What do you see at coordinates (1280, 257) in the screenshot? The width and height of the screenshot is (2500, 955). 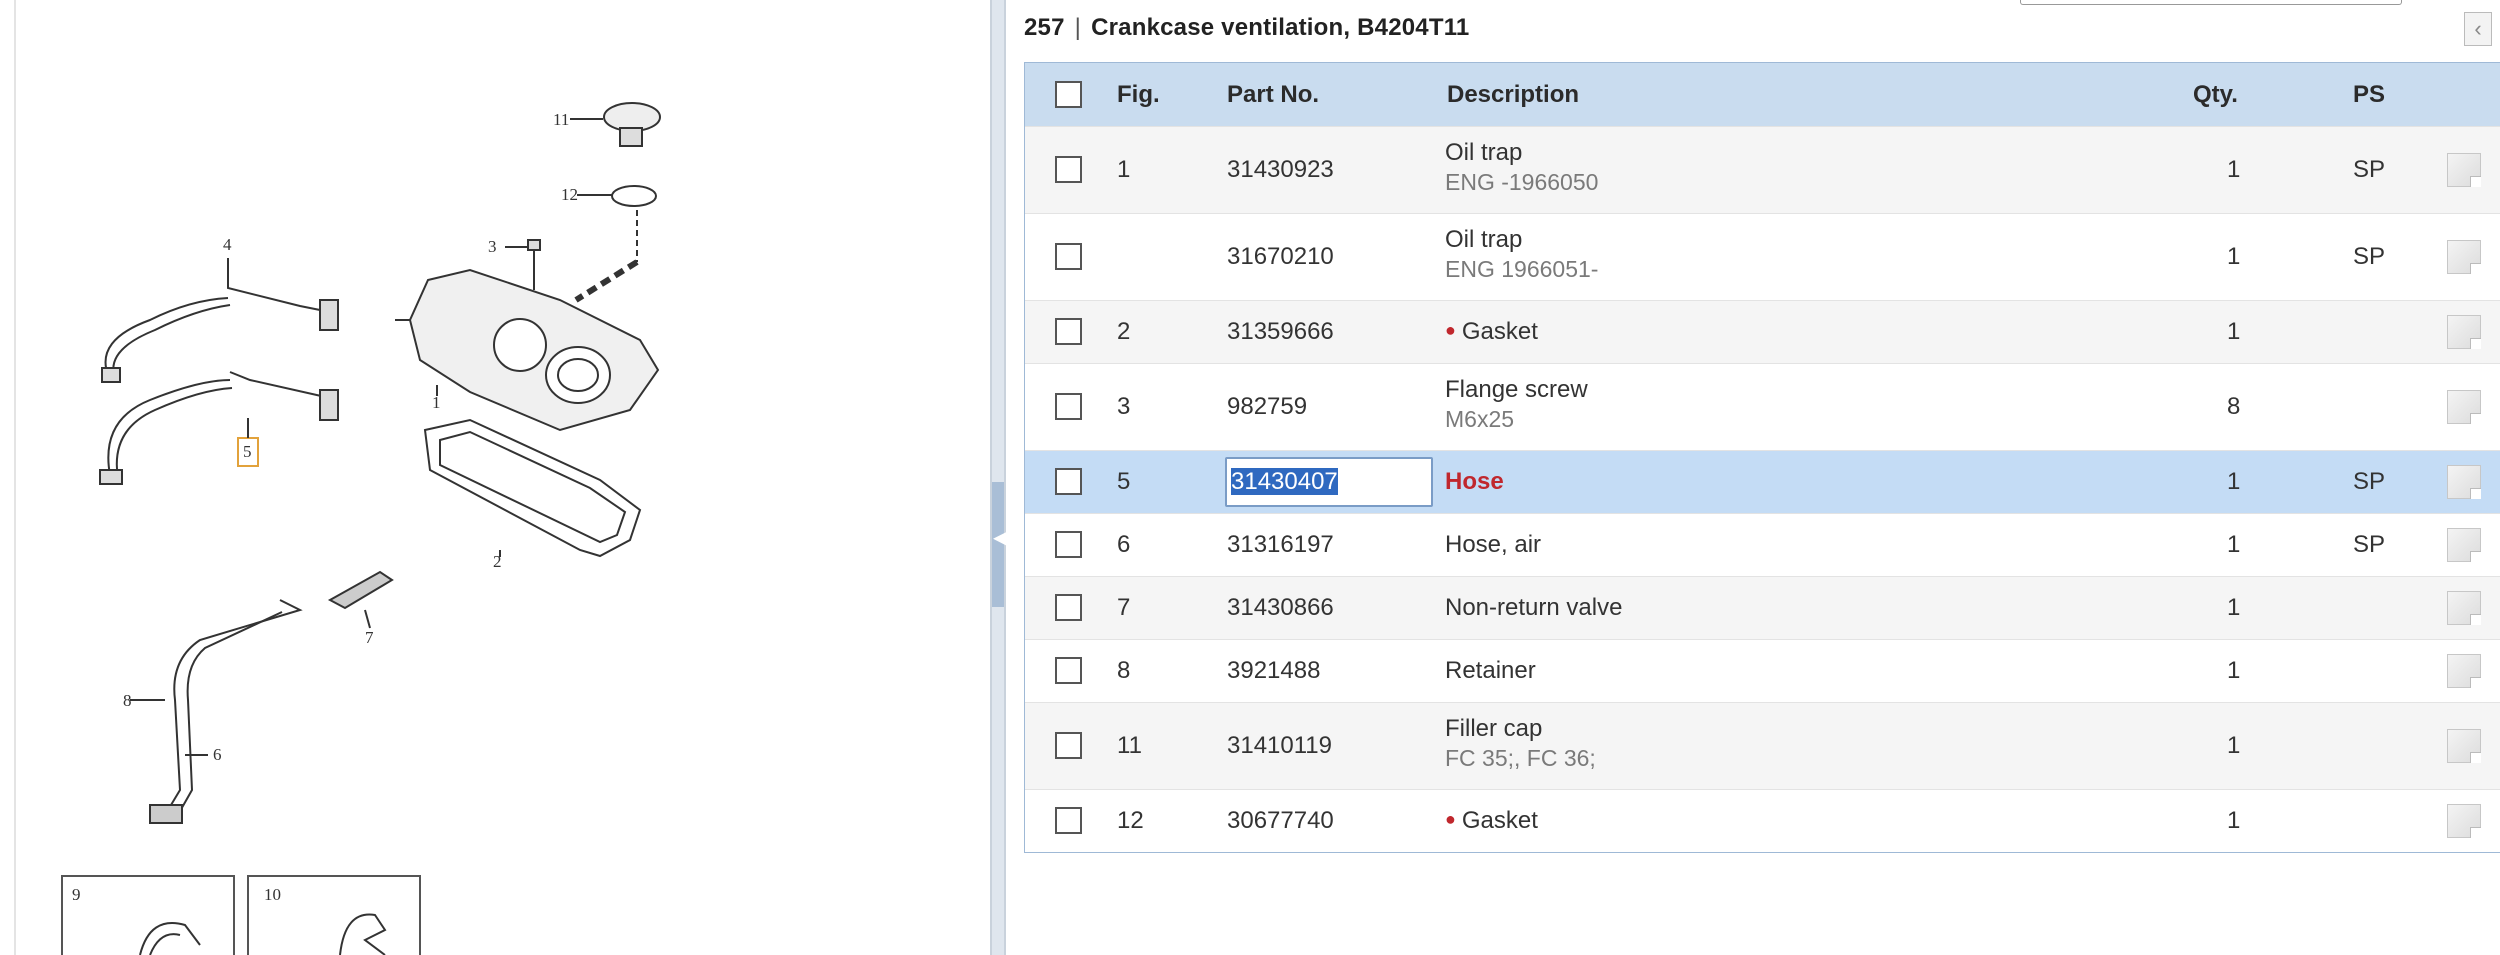 I see `part-no-cell: 31670210` at bounding box center [1280, 257].